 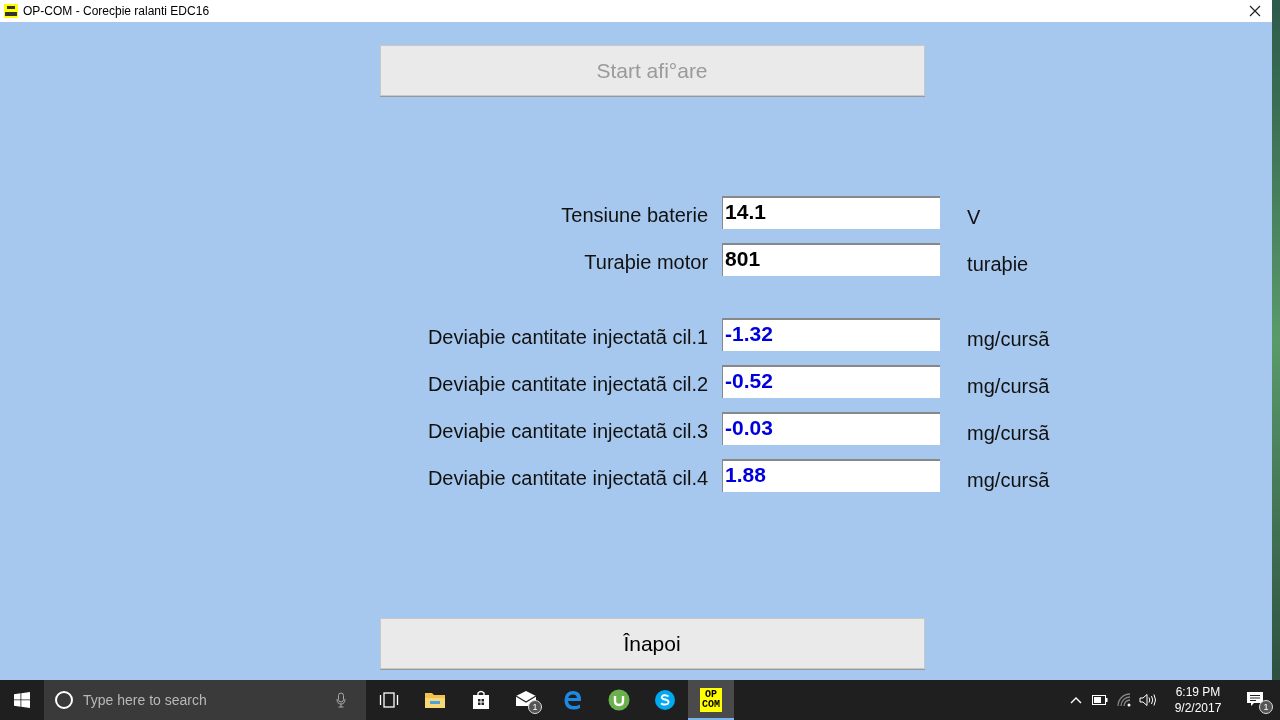 What do you see at coordinates (1076, 700) in the screenshot?
I see `caret-up-icon` at bounding box center [1076, 700].